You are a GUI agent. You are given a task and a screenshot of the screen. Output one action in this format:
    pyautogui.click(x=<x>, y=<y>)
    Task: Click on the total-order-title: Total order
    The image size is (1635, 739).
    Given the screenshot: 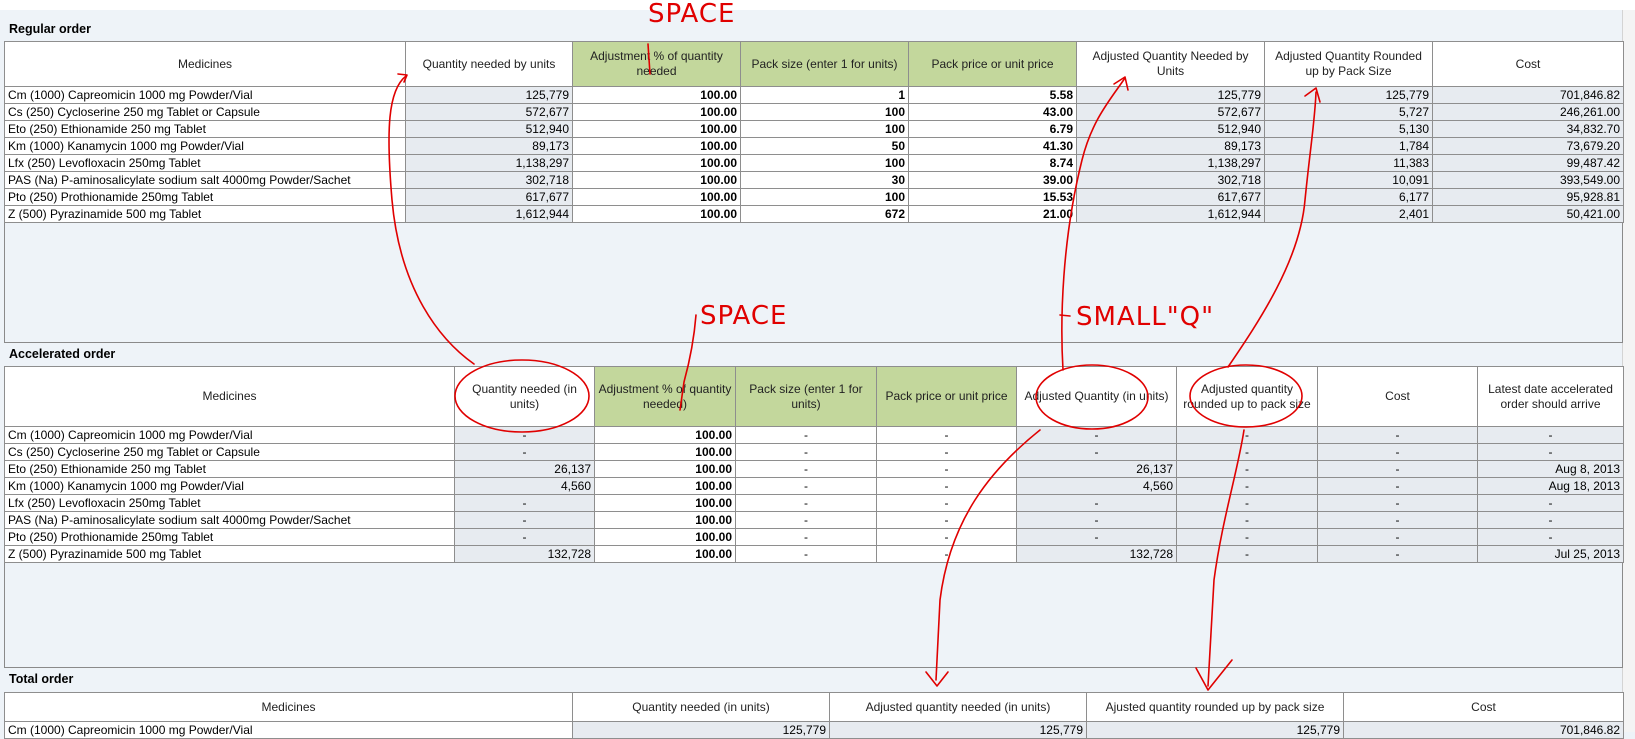 What is the action you would take?
    pyautogui.click(x=41, y=679)
    